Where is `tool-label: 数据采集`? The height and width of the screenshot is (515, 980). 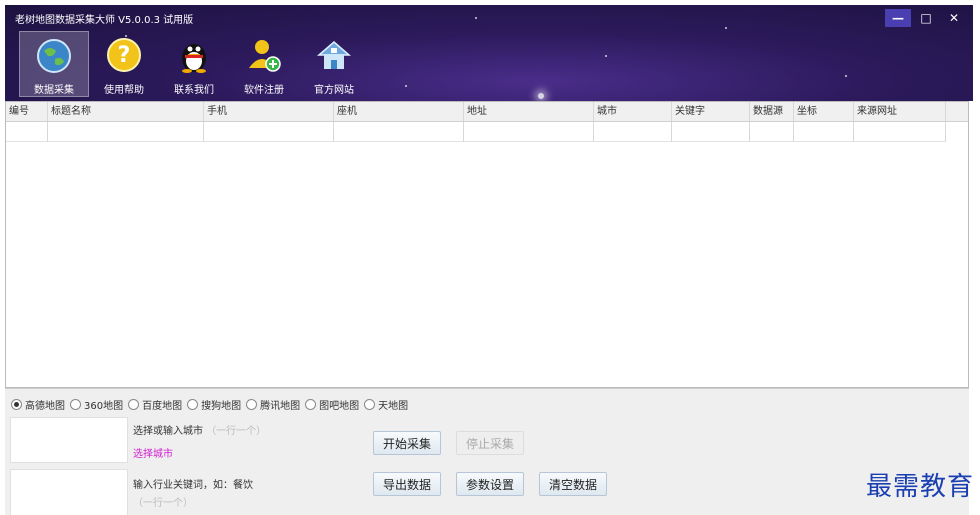
tool-label: 数据采集 is located at coordinates (54, 90).